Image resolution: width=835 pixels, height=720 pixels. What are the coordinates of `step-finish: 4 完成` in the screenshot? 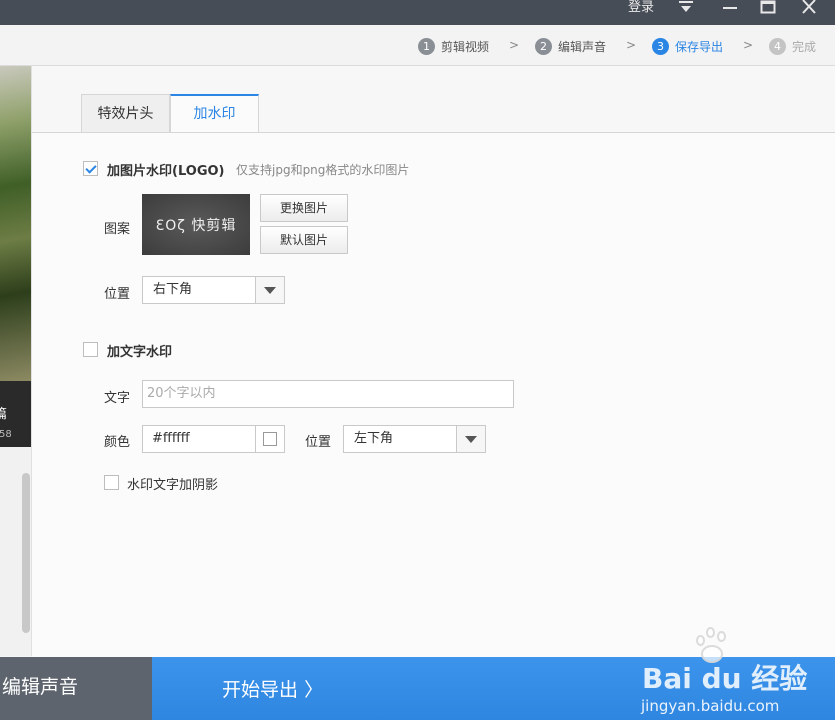 It's located at (792, 46).